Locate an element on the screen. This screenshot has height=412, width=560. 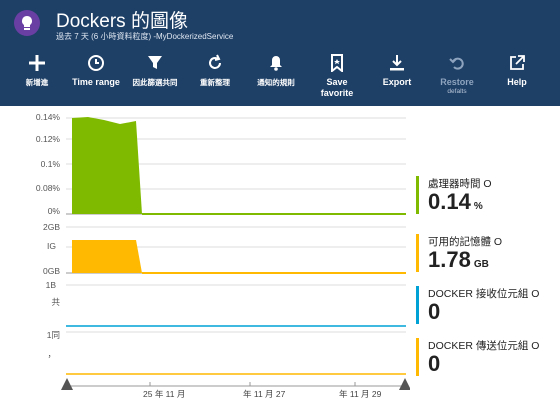
rx-tick-label: 1B is located at coordinates (50, 285).